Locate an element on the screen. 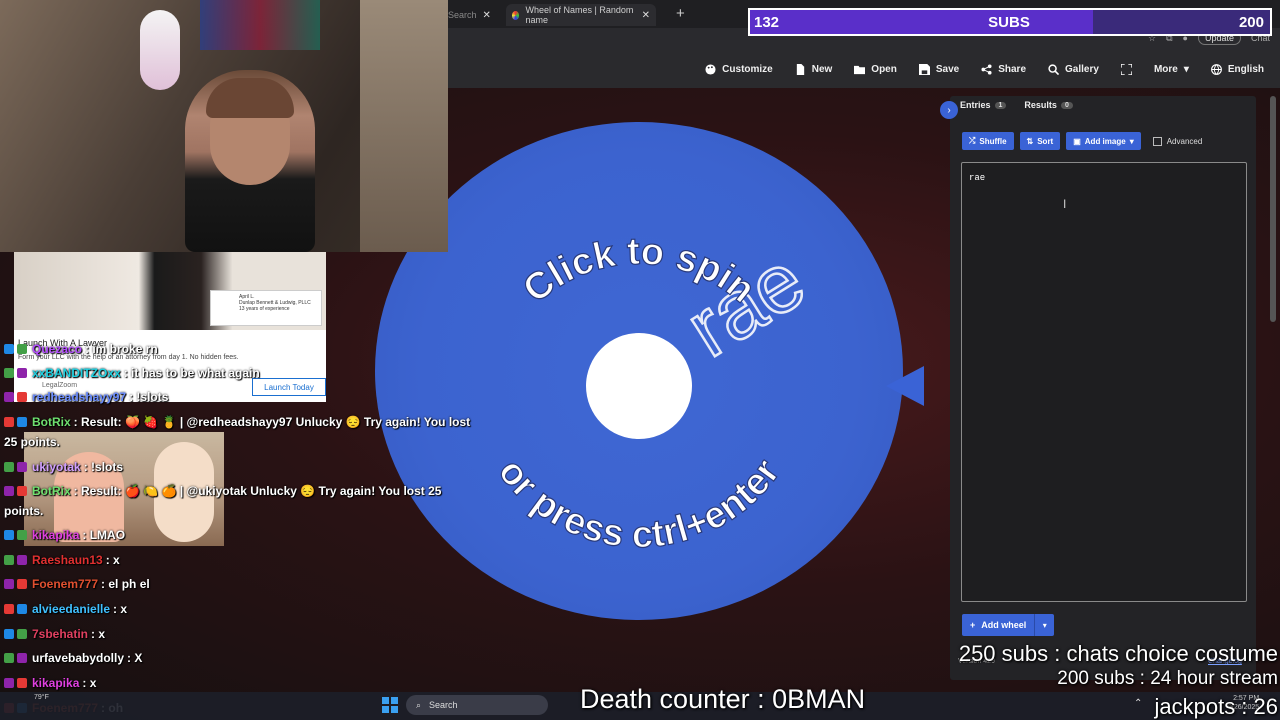  chat-message: Foenem777: el ph el is located at coordinates (77, 584).